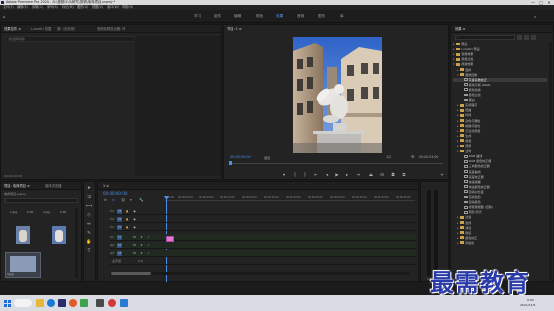 The image size is (554, 311). Describe the element at coordinates (89, 206) in the screenshot. I see `ripple-edit-tool-icon: ⟷` at that location.